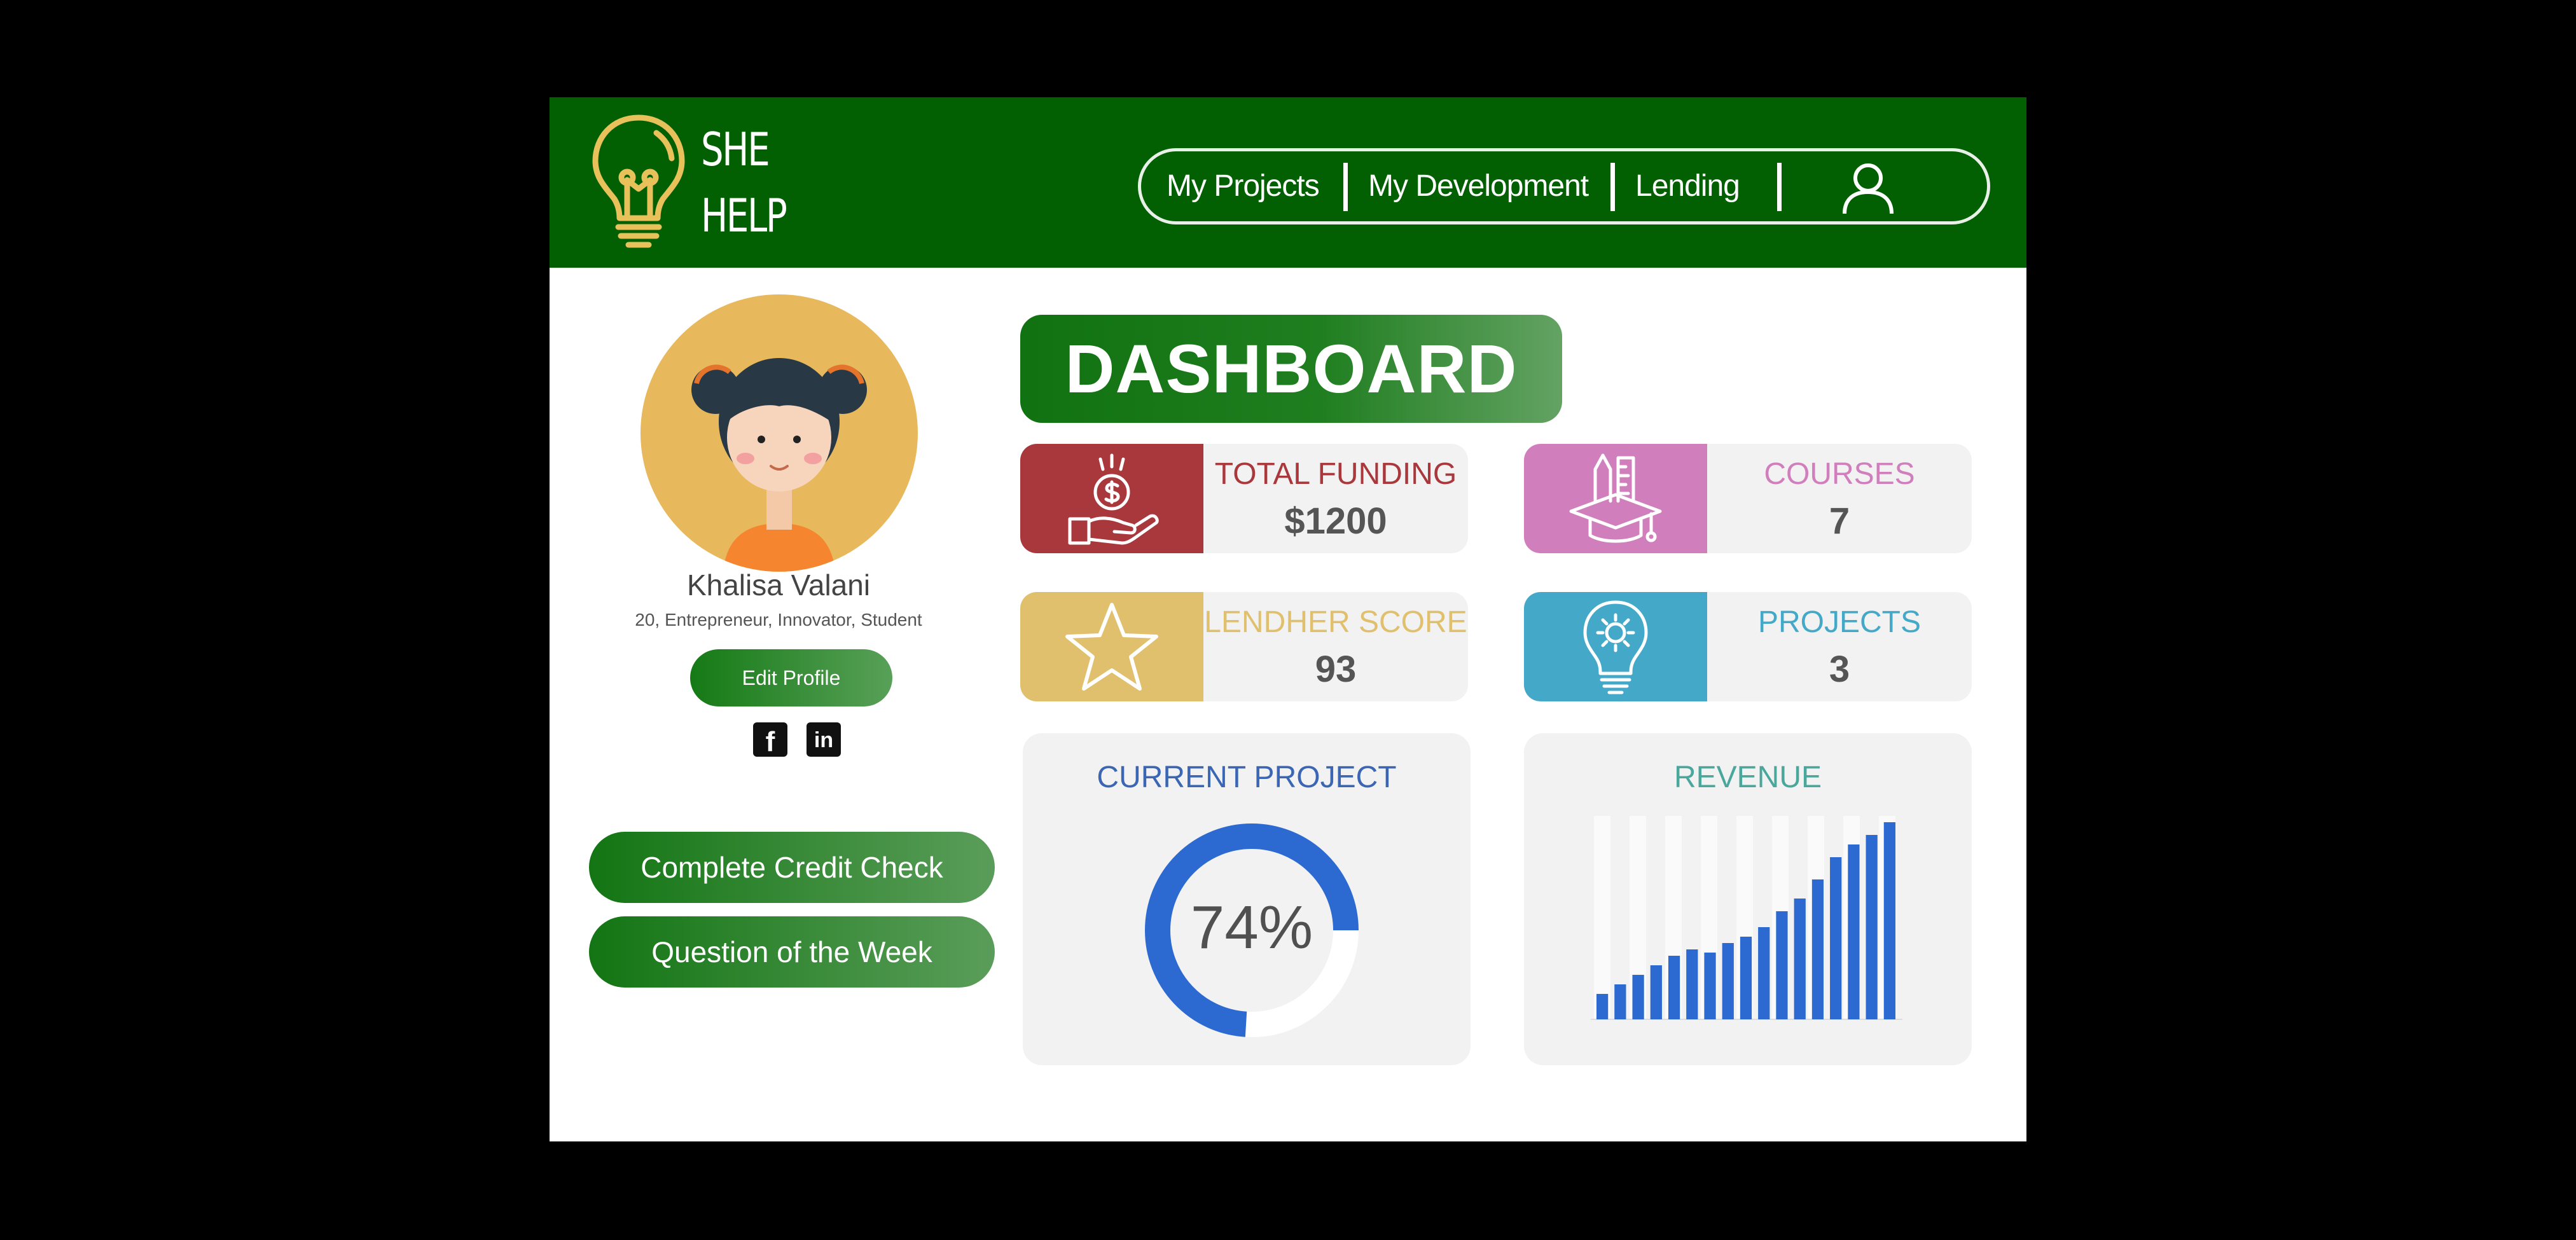 This screenshot has height=1240, width=2576. I want to click on score-icon-box, so click(1111, 646).